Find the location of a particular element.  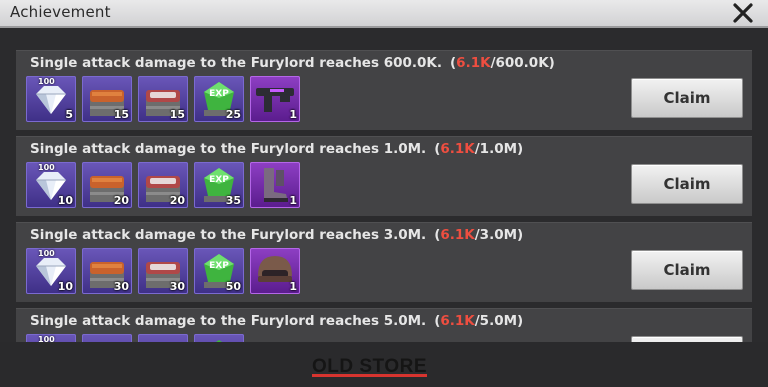

achievement-progress: (6.1K/1.0M) is located at coordinates (479, 149).